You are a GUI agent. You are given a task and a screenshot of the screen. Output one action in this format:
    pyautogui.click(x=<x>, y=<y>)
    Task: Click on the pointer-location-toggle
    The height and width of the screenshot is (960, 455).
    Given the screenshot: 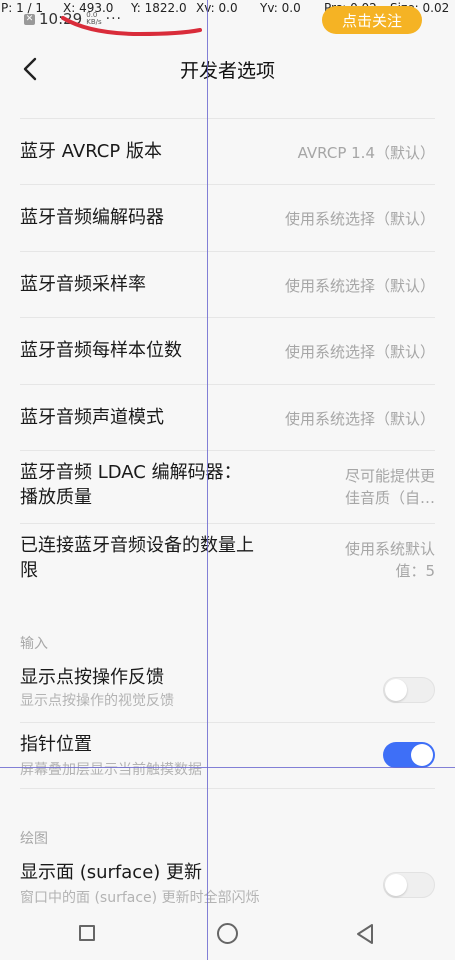 What is the action you would take?
    pyautogui.click(x=409, y=755)
    